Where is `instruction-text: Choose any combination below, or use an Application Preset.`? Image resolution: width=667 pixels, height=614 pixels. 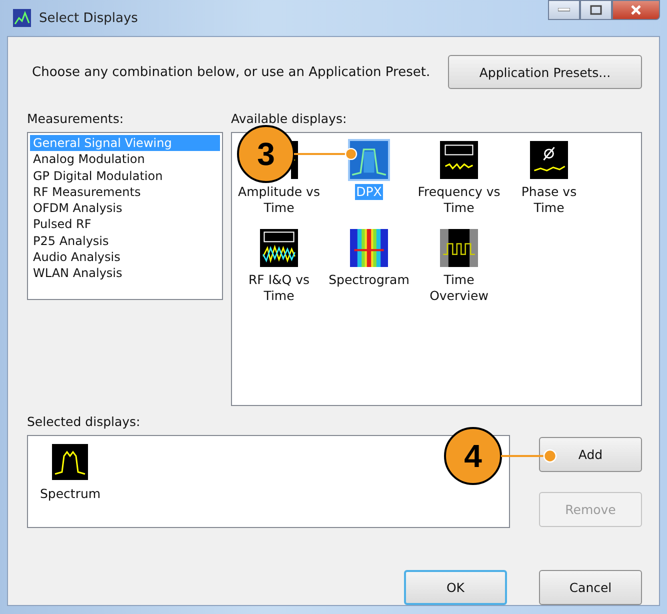
instruction-text: Choose any combination below, or use an Application Preset. is located at coordinates (231, 72).